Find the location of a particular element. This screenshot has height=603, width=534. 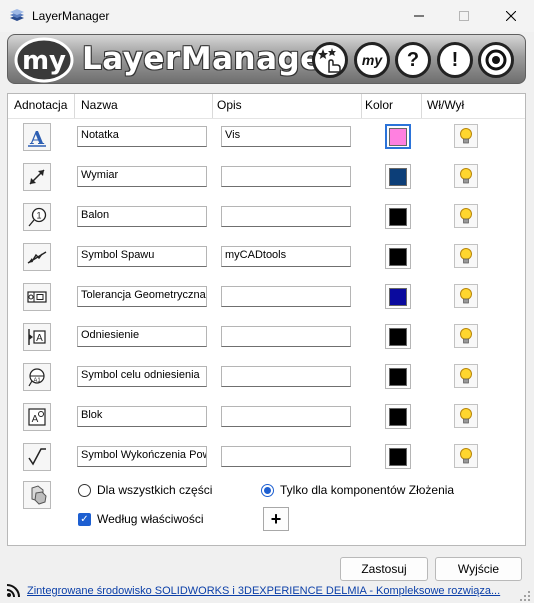

minimize-icon is located at coordinates (419, 16).